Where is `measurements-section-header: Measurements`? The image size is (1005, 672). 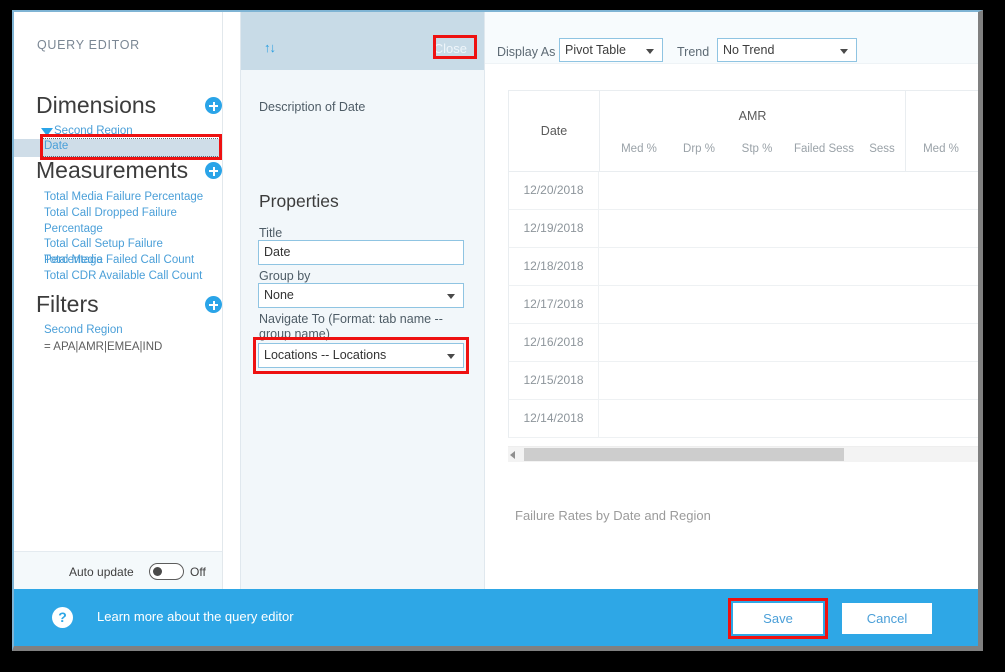 measurements-section-header: Measurements is located at coordinates (129, 172).